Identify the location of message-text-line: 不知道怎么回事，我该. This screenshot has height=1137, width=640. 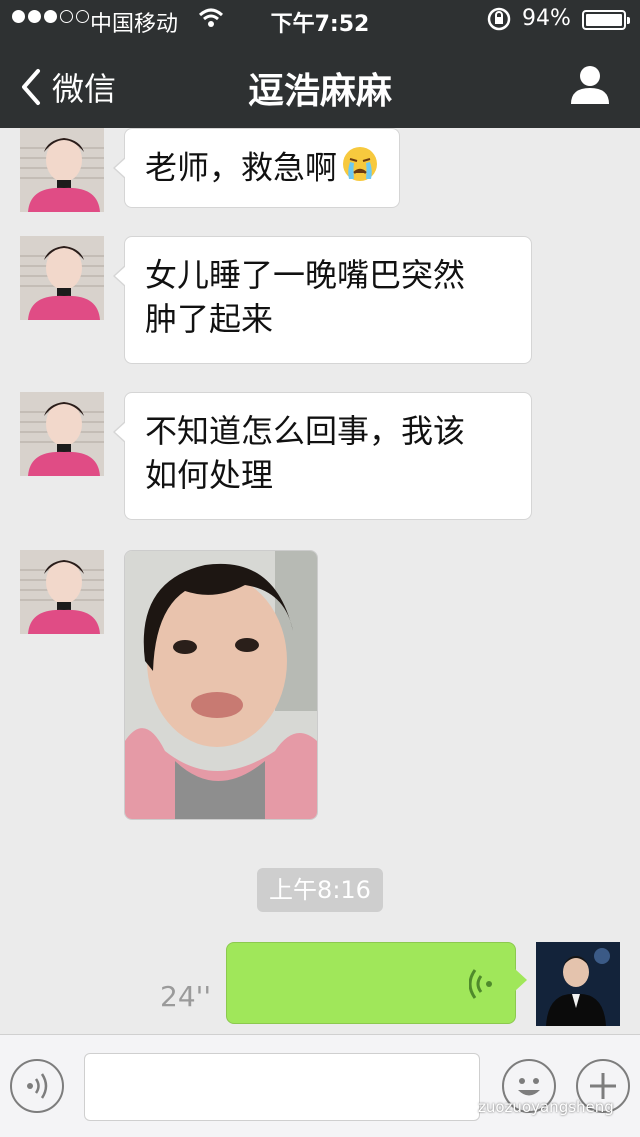
(305, 431).